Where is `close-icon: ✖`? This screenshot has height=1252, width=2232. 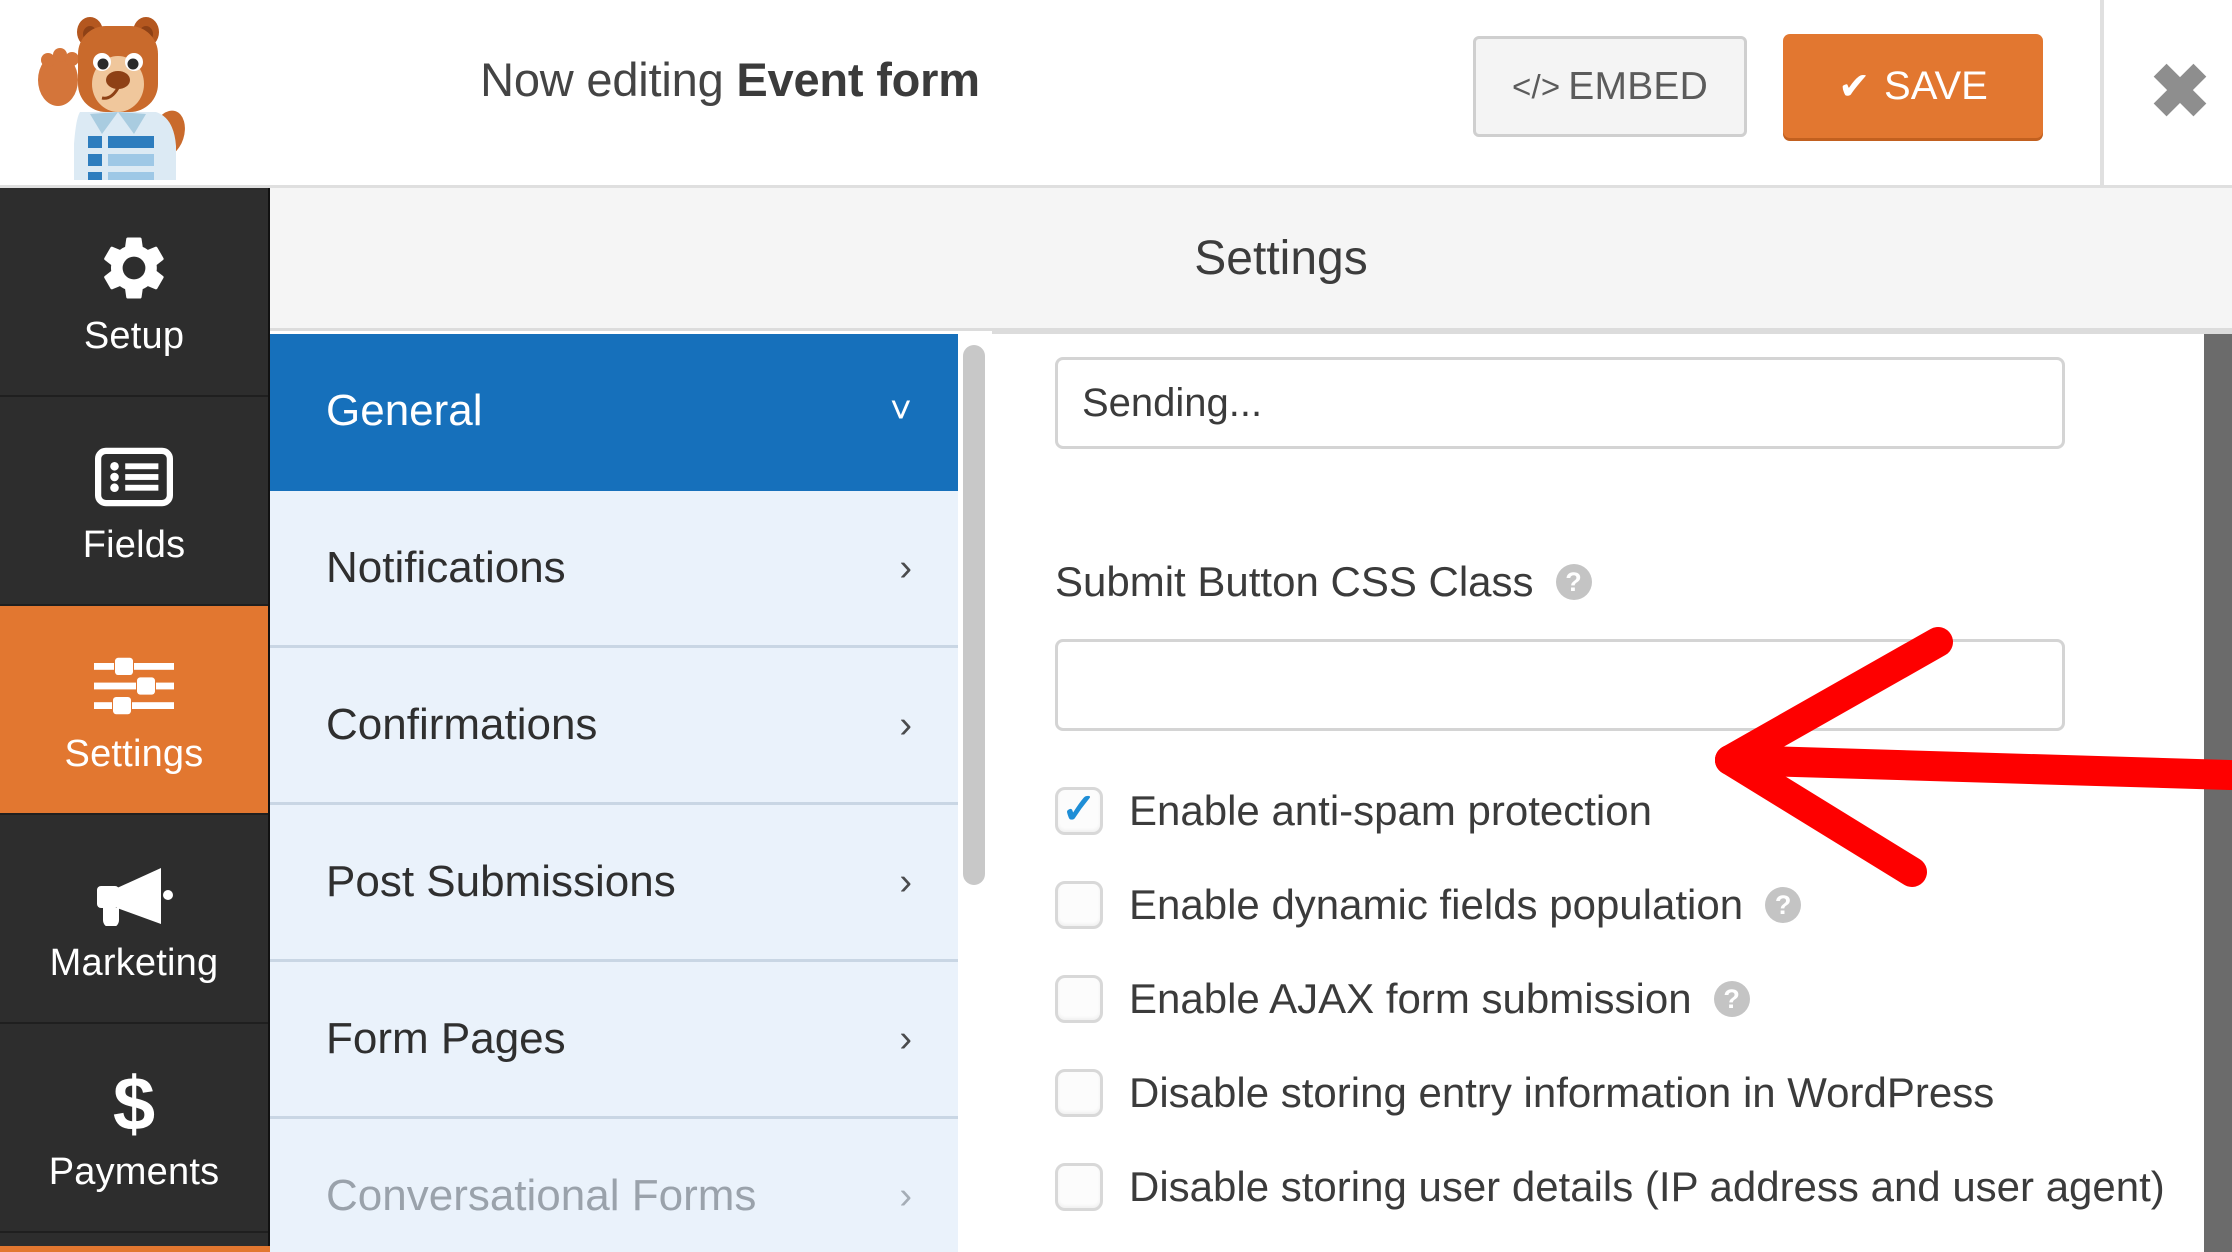 close-icon: ✖ is located at coordinates (2179, 92).